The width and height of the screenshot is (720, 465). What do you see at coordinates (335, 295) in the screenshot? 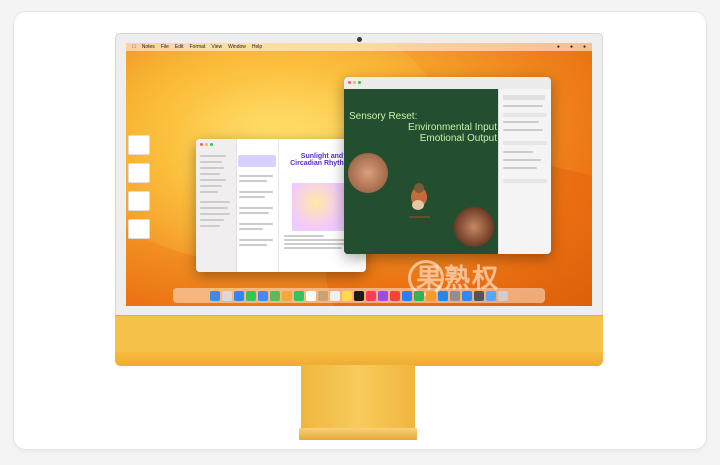
I see `reminders-icon` at bounding box center [335, 295].